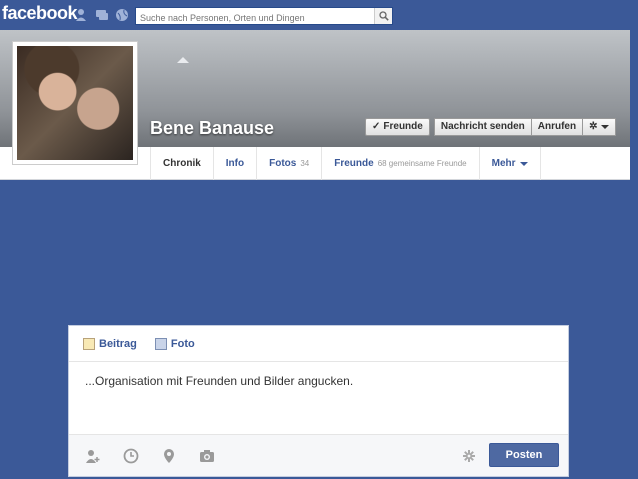 This screenshot has height=479, width=638. What do you see at coordinates (318, 344) in the screenshot?
I see `composer-tabs: Beitrag Foto` at bounding box center [318, 344].